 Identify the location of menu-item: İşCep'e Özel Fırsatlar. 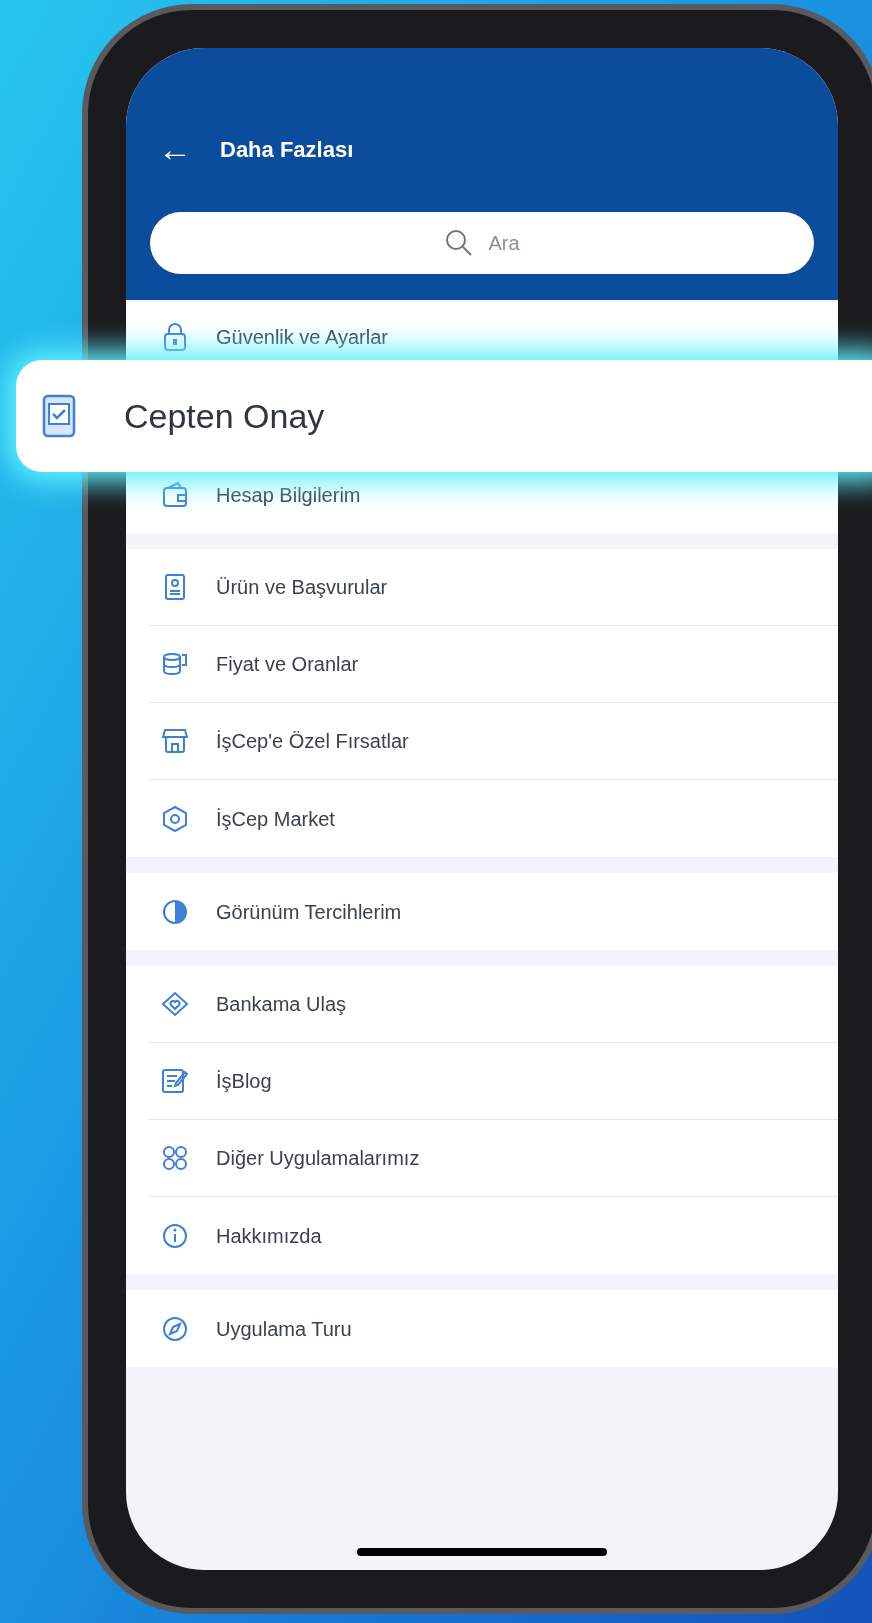
(493, 741).